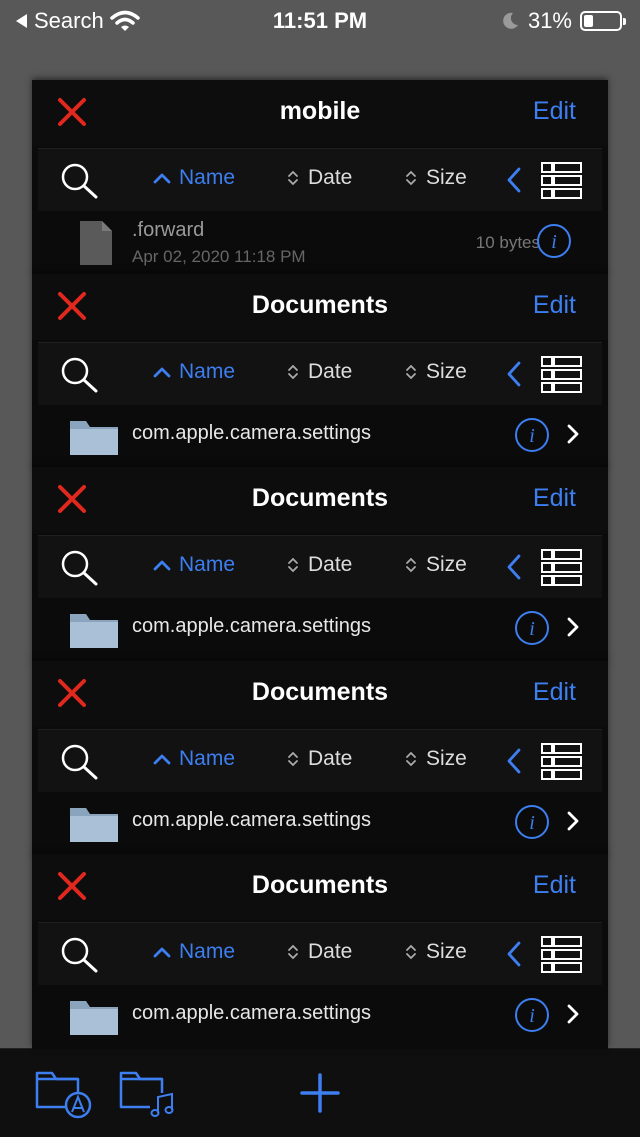 Image resolution: width=640 pixels, height=1137 pixels. Describe the element at coordinates (252, 433) in the screenshot. I see `folder-name: com.apple.camera.settings` at that location.